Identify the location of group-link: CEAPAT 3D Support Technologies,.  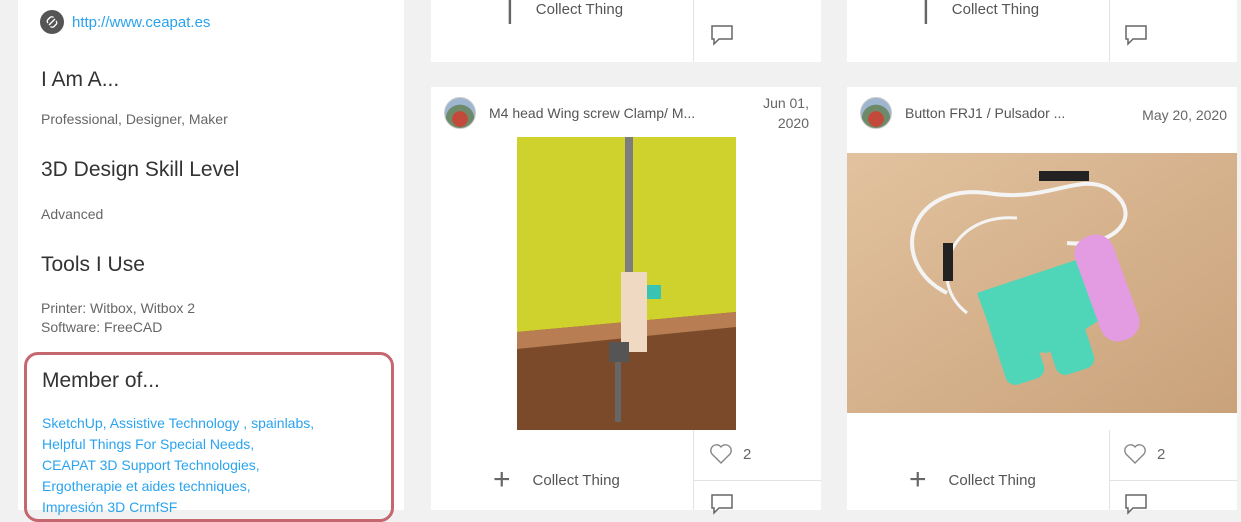
(151, 465).